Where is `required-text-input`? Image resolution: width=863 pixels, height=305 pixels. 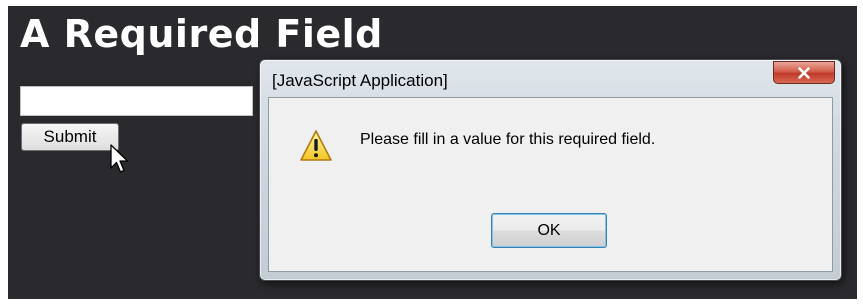
required-text-input is located at coordinates (136, 101).